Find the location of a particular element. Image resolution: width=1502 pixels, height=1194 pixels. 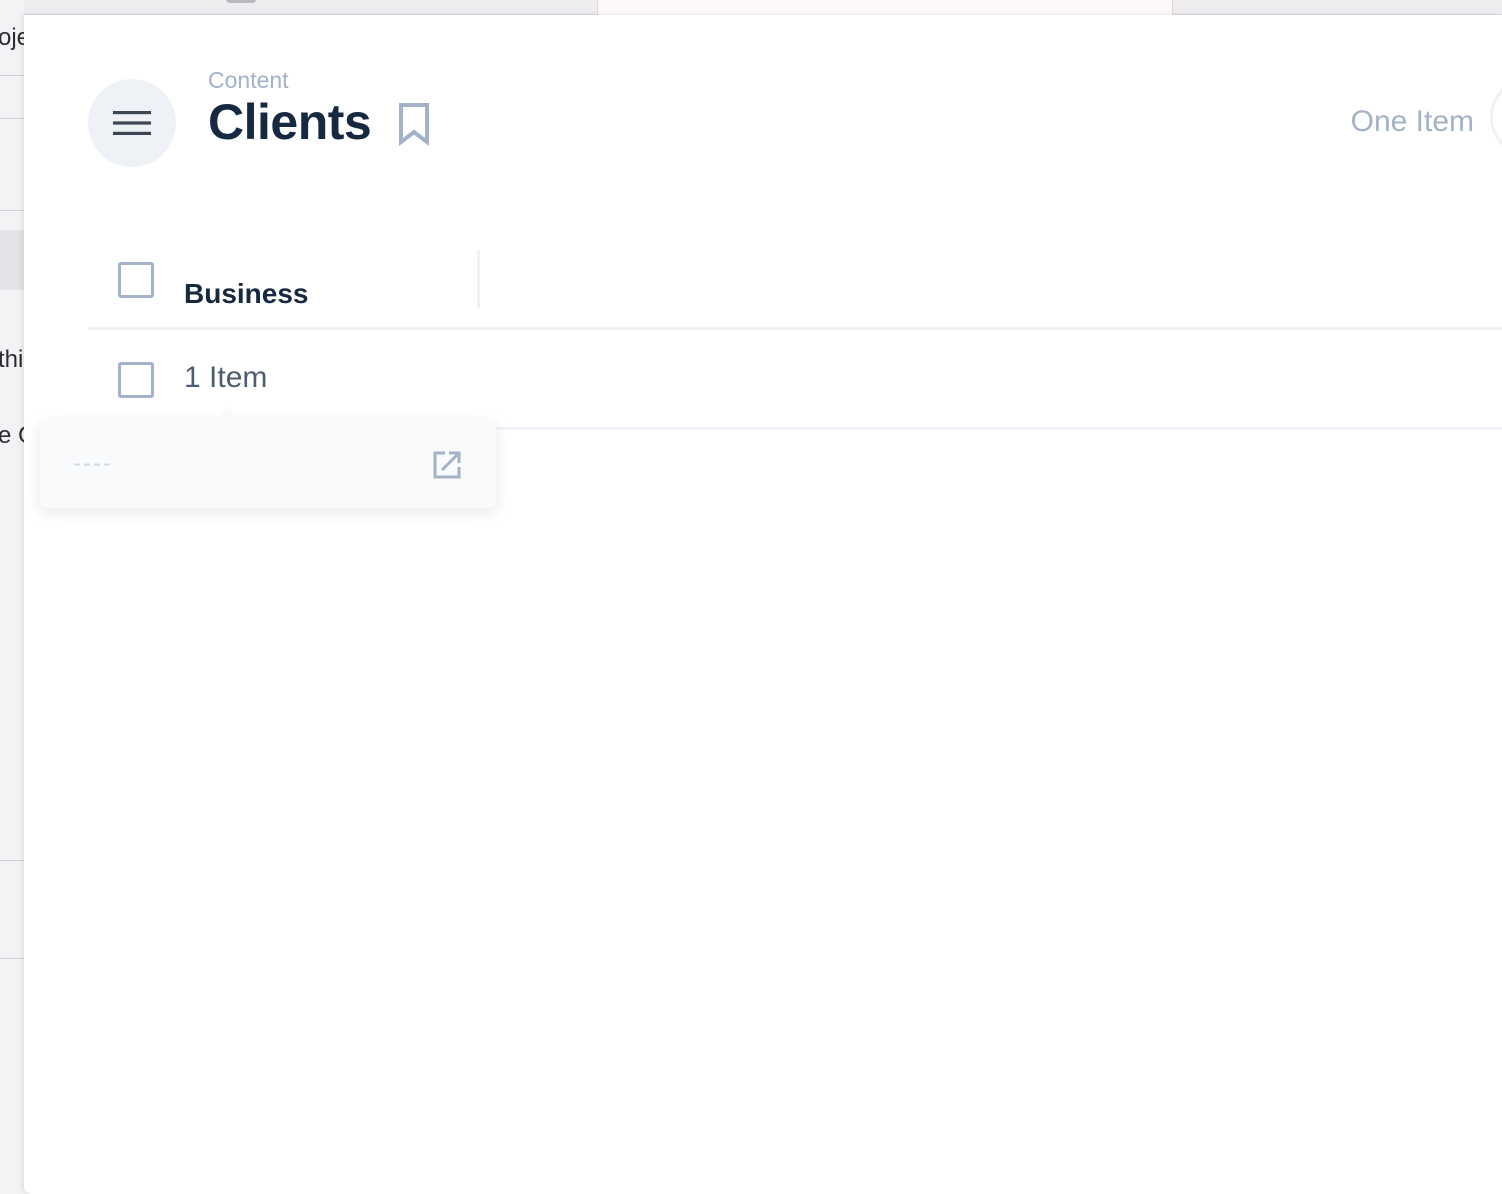

related-item-popover: ---- is located at coordinates (268, 464).